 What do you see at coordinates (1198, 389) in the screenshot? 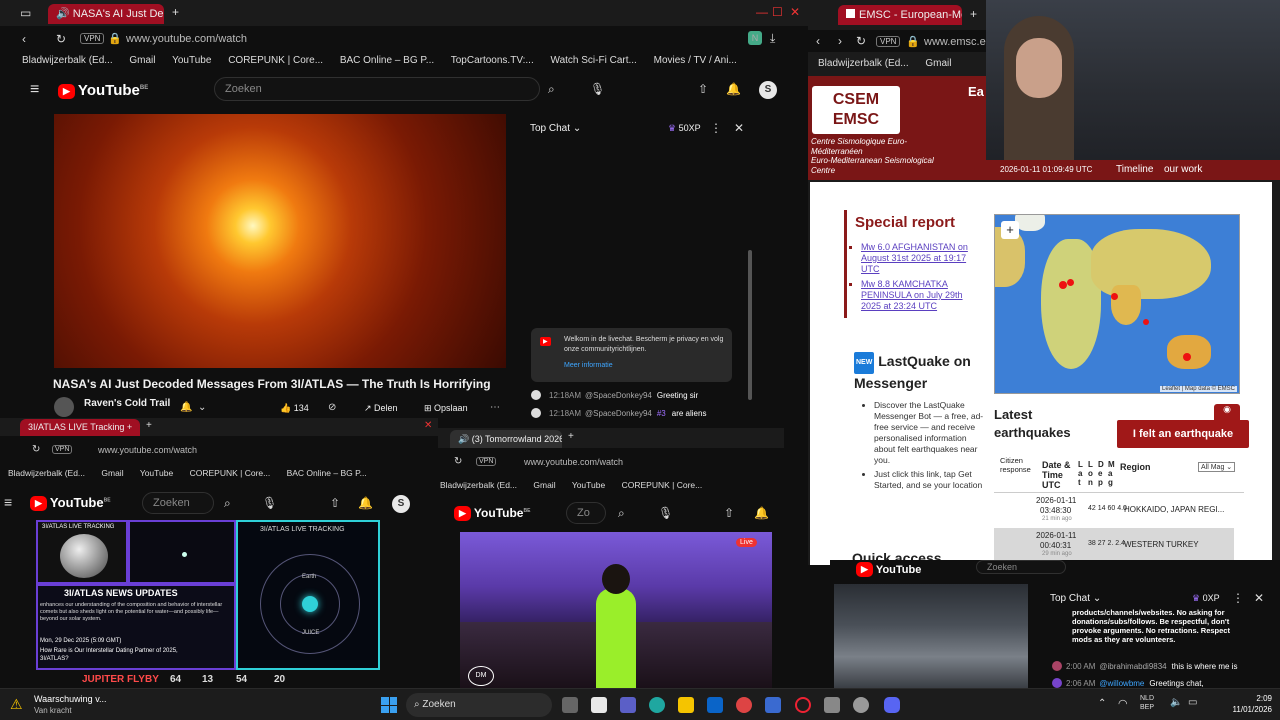
I see `map-attribution: Leaflet | Map data © EMSC` at bounding box center [1198, 389].